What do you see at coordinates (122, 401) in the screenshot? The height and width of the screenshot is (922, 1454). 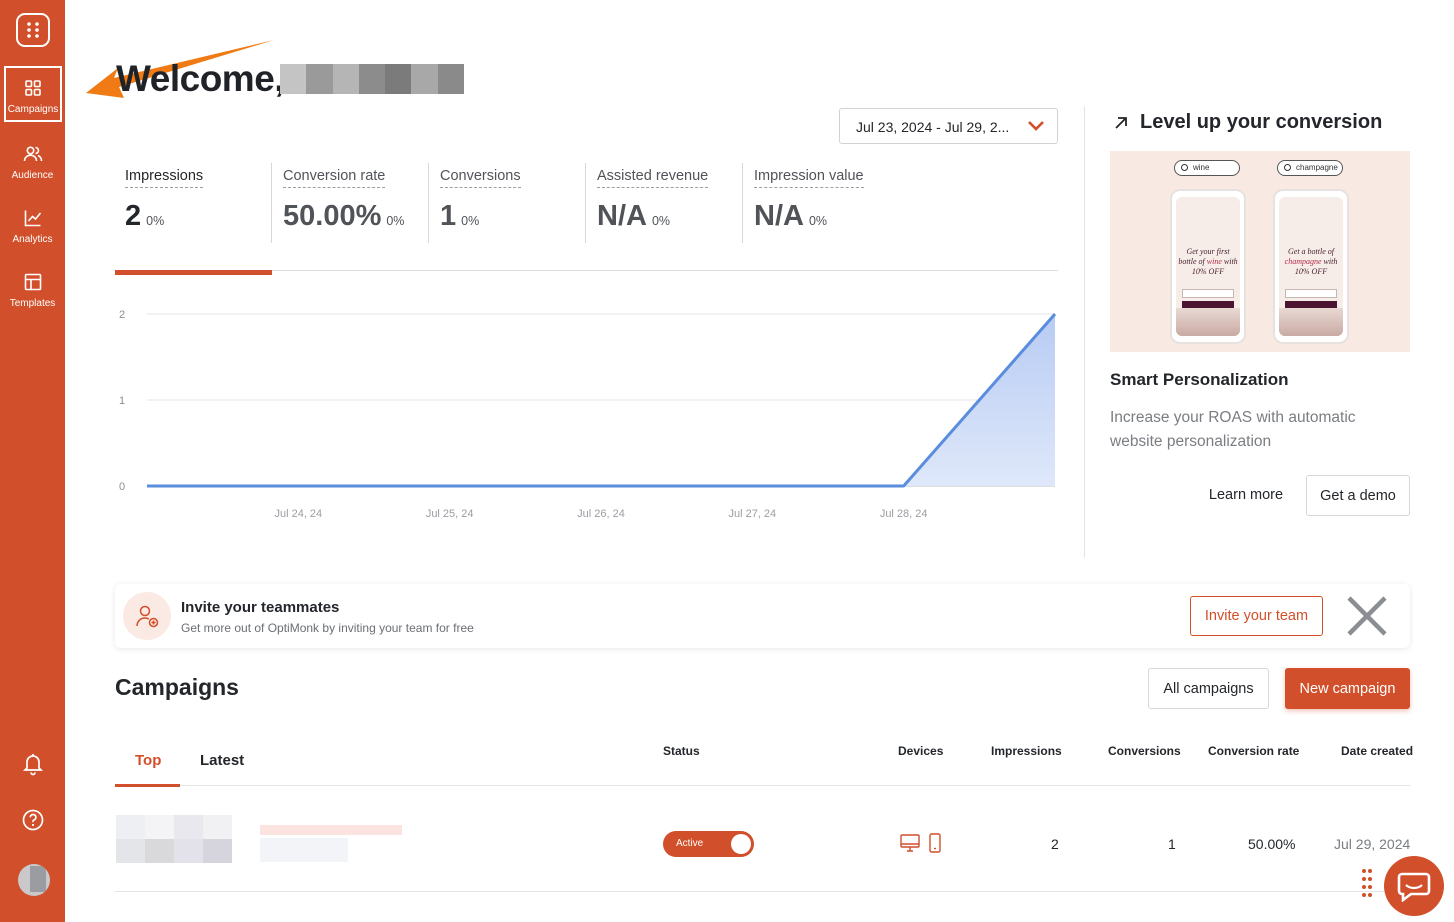 I see `y-tick-label: 1` at bounding box center [122, 401].